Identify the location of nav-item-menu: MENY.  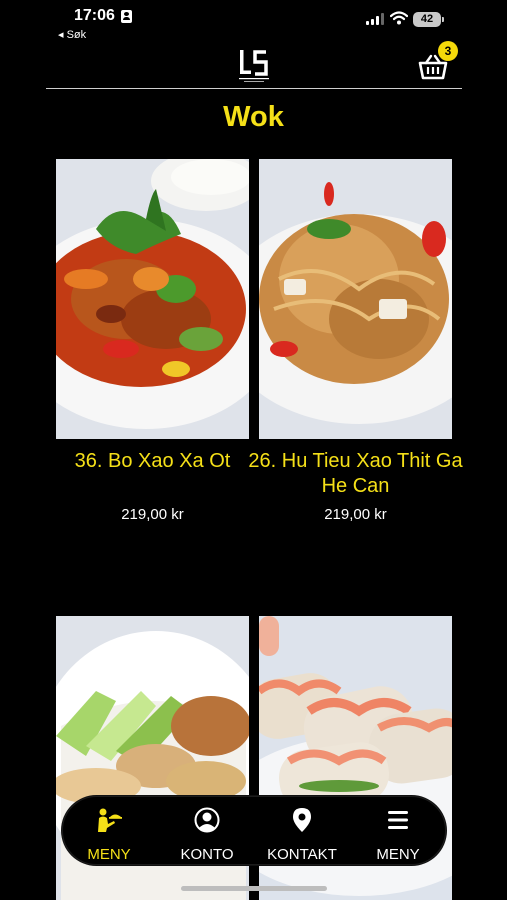
(398, 835).